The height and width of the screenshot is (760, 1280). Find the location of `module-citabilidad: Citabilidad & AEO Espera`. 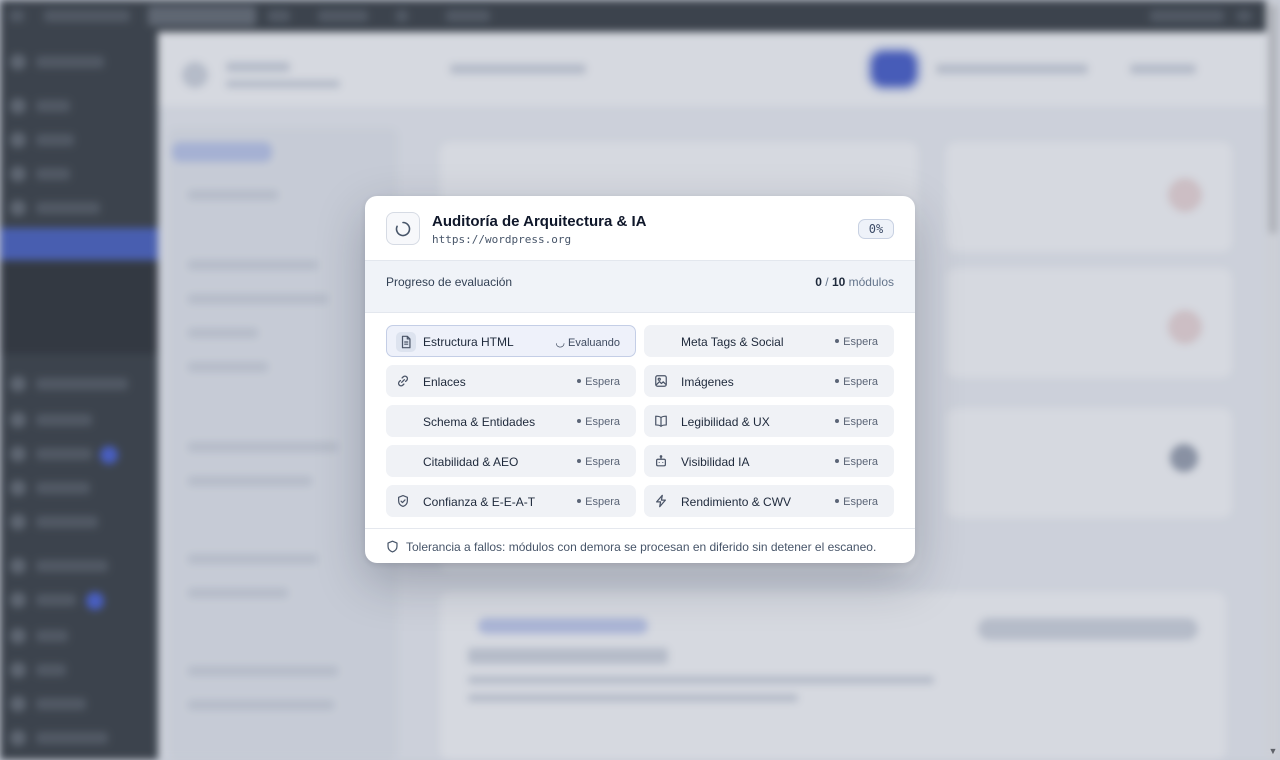

module-citabilidad: Citabilidad & AEO Espera is located at coordinates (511, 461).